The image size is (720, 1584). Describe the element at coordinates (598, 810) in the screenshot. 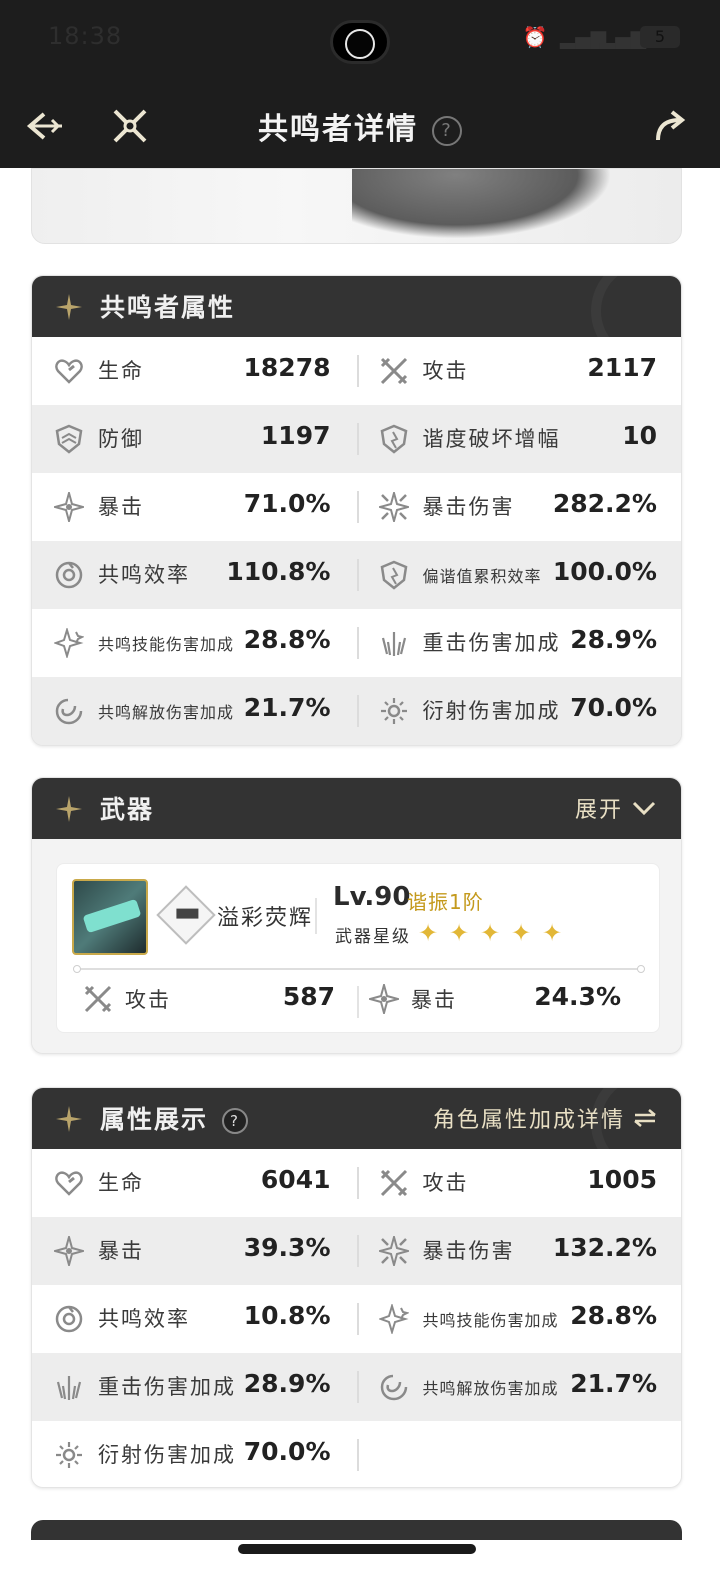

I see `expand-label: 展开` at that location.